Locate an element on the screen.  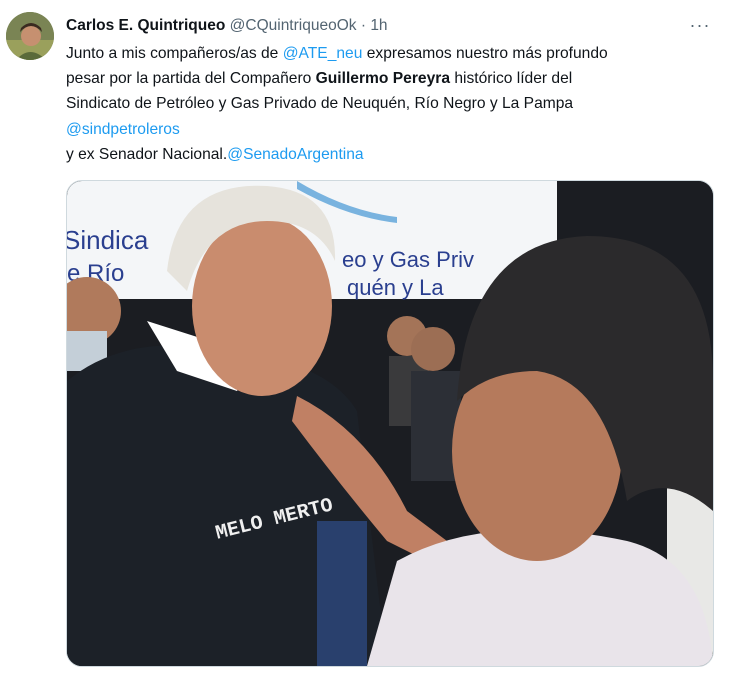
more-options-icon: ··· is located at coordinates (700, 25).